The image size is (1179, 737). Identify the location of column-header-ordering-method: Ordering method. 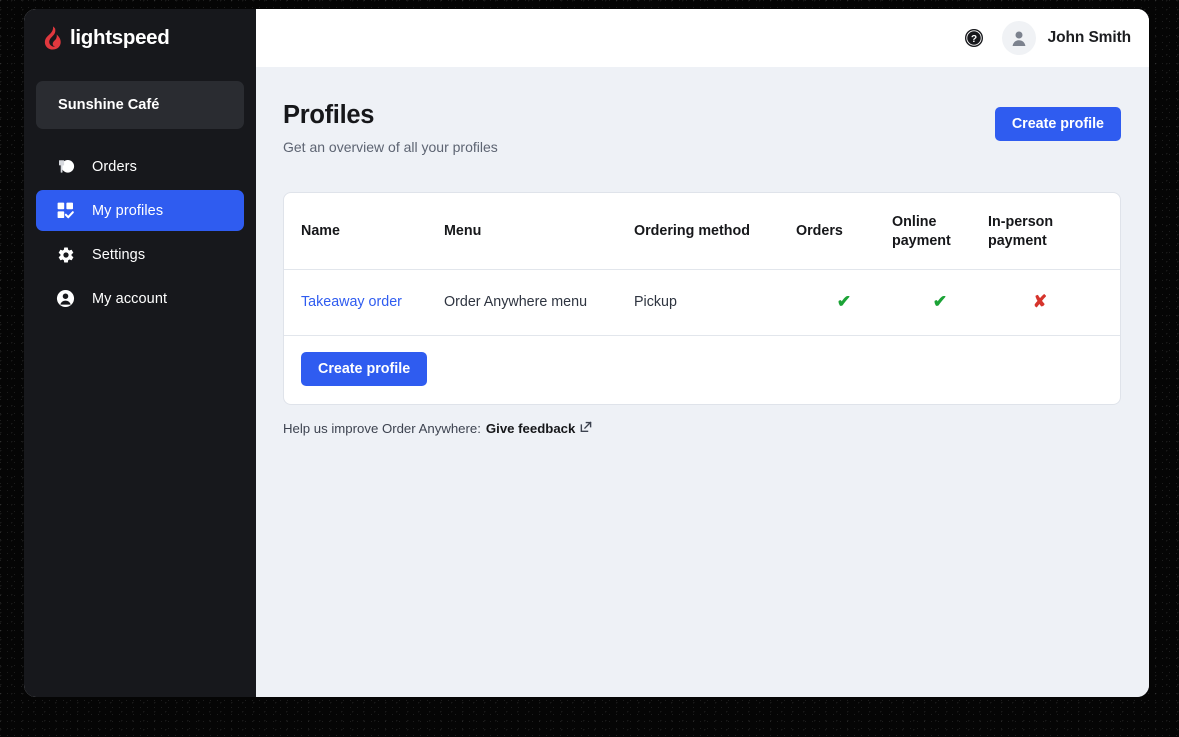
(715, 231).